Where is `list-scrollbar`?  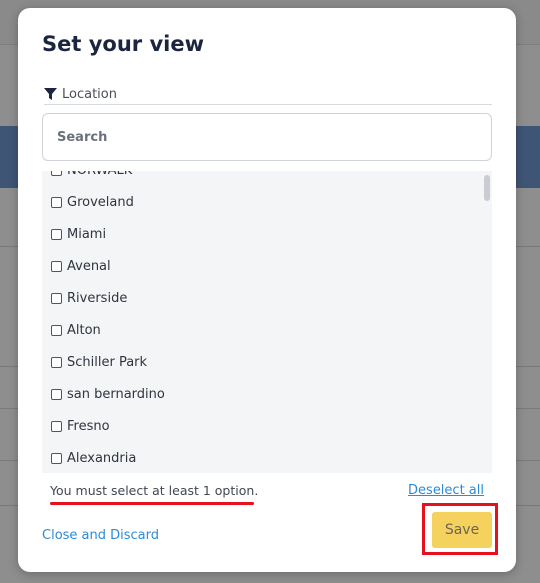 list-scrollbar is located at coordinates (487, 322).